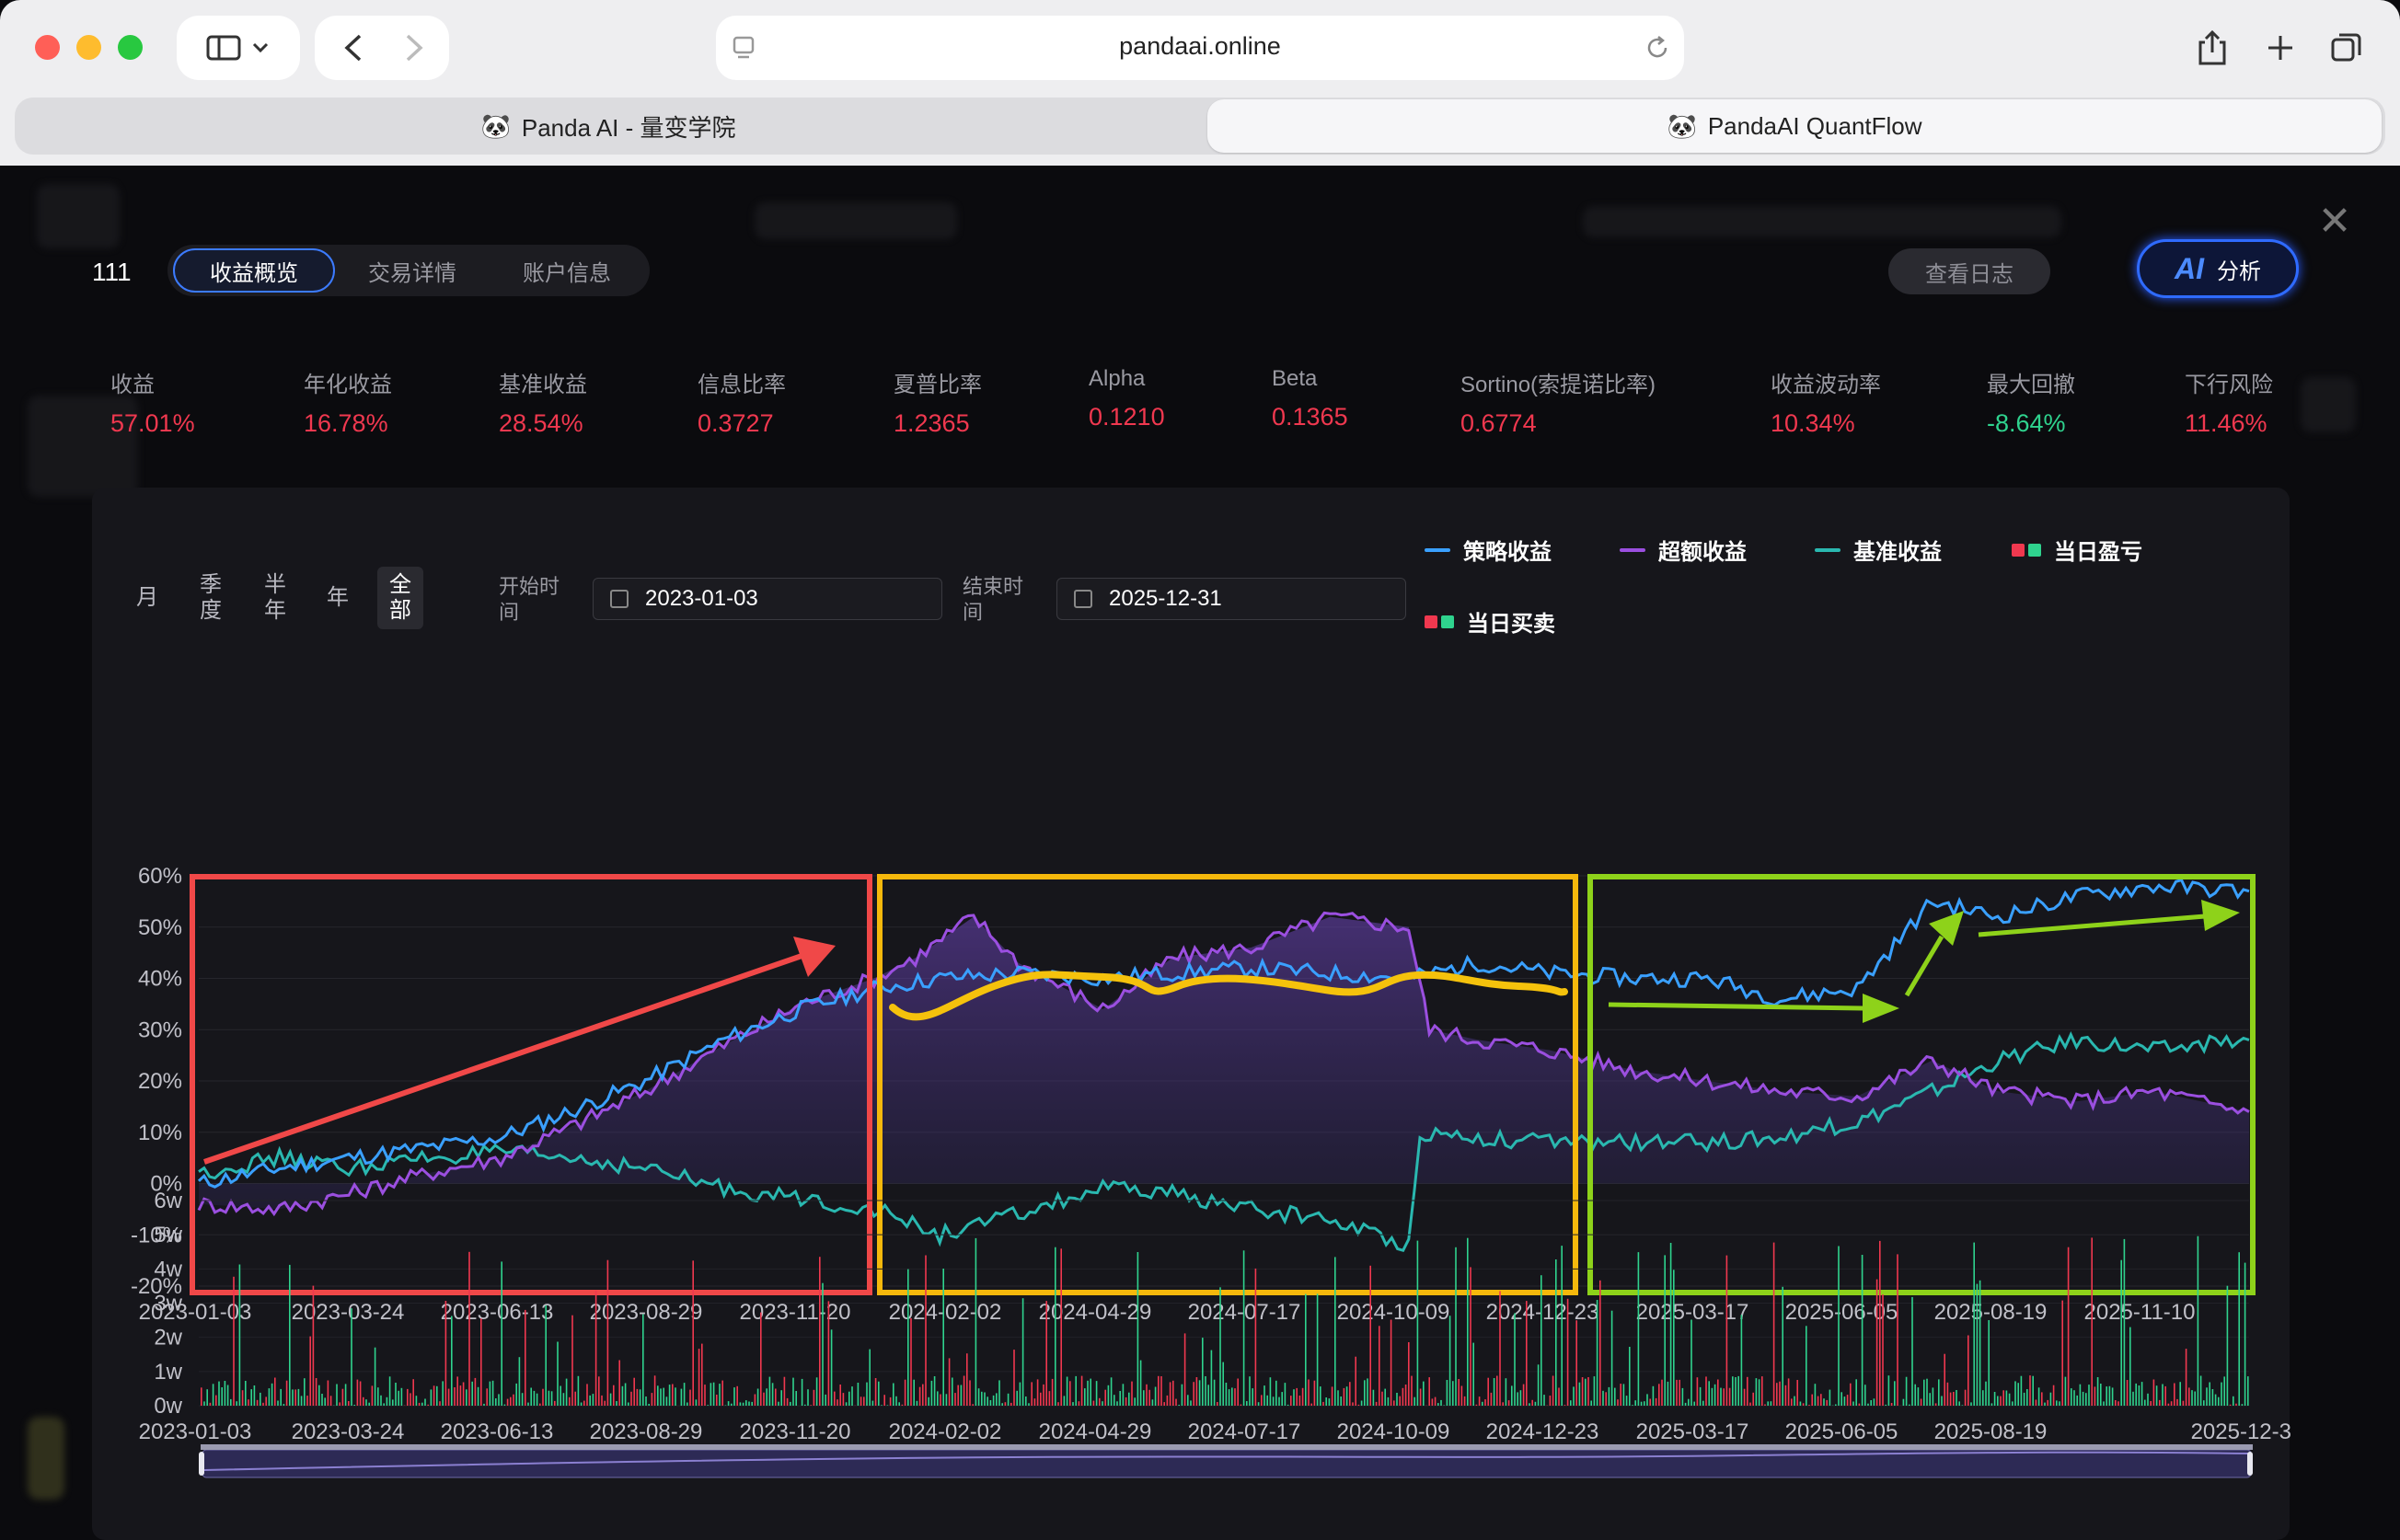  I want to click on metric-label: Sortino(索提诺比率), so click(1558, 385).